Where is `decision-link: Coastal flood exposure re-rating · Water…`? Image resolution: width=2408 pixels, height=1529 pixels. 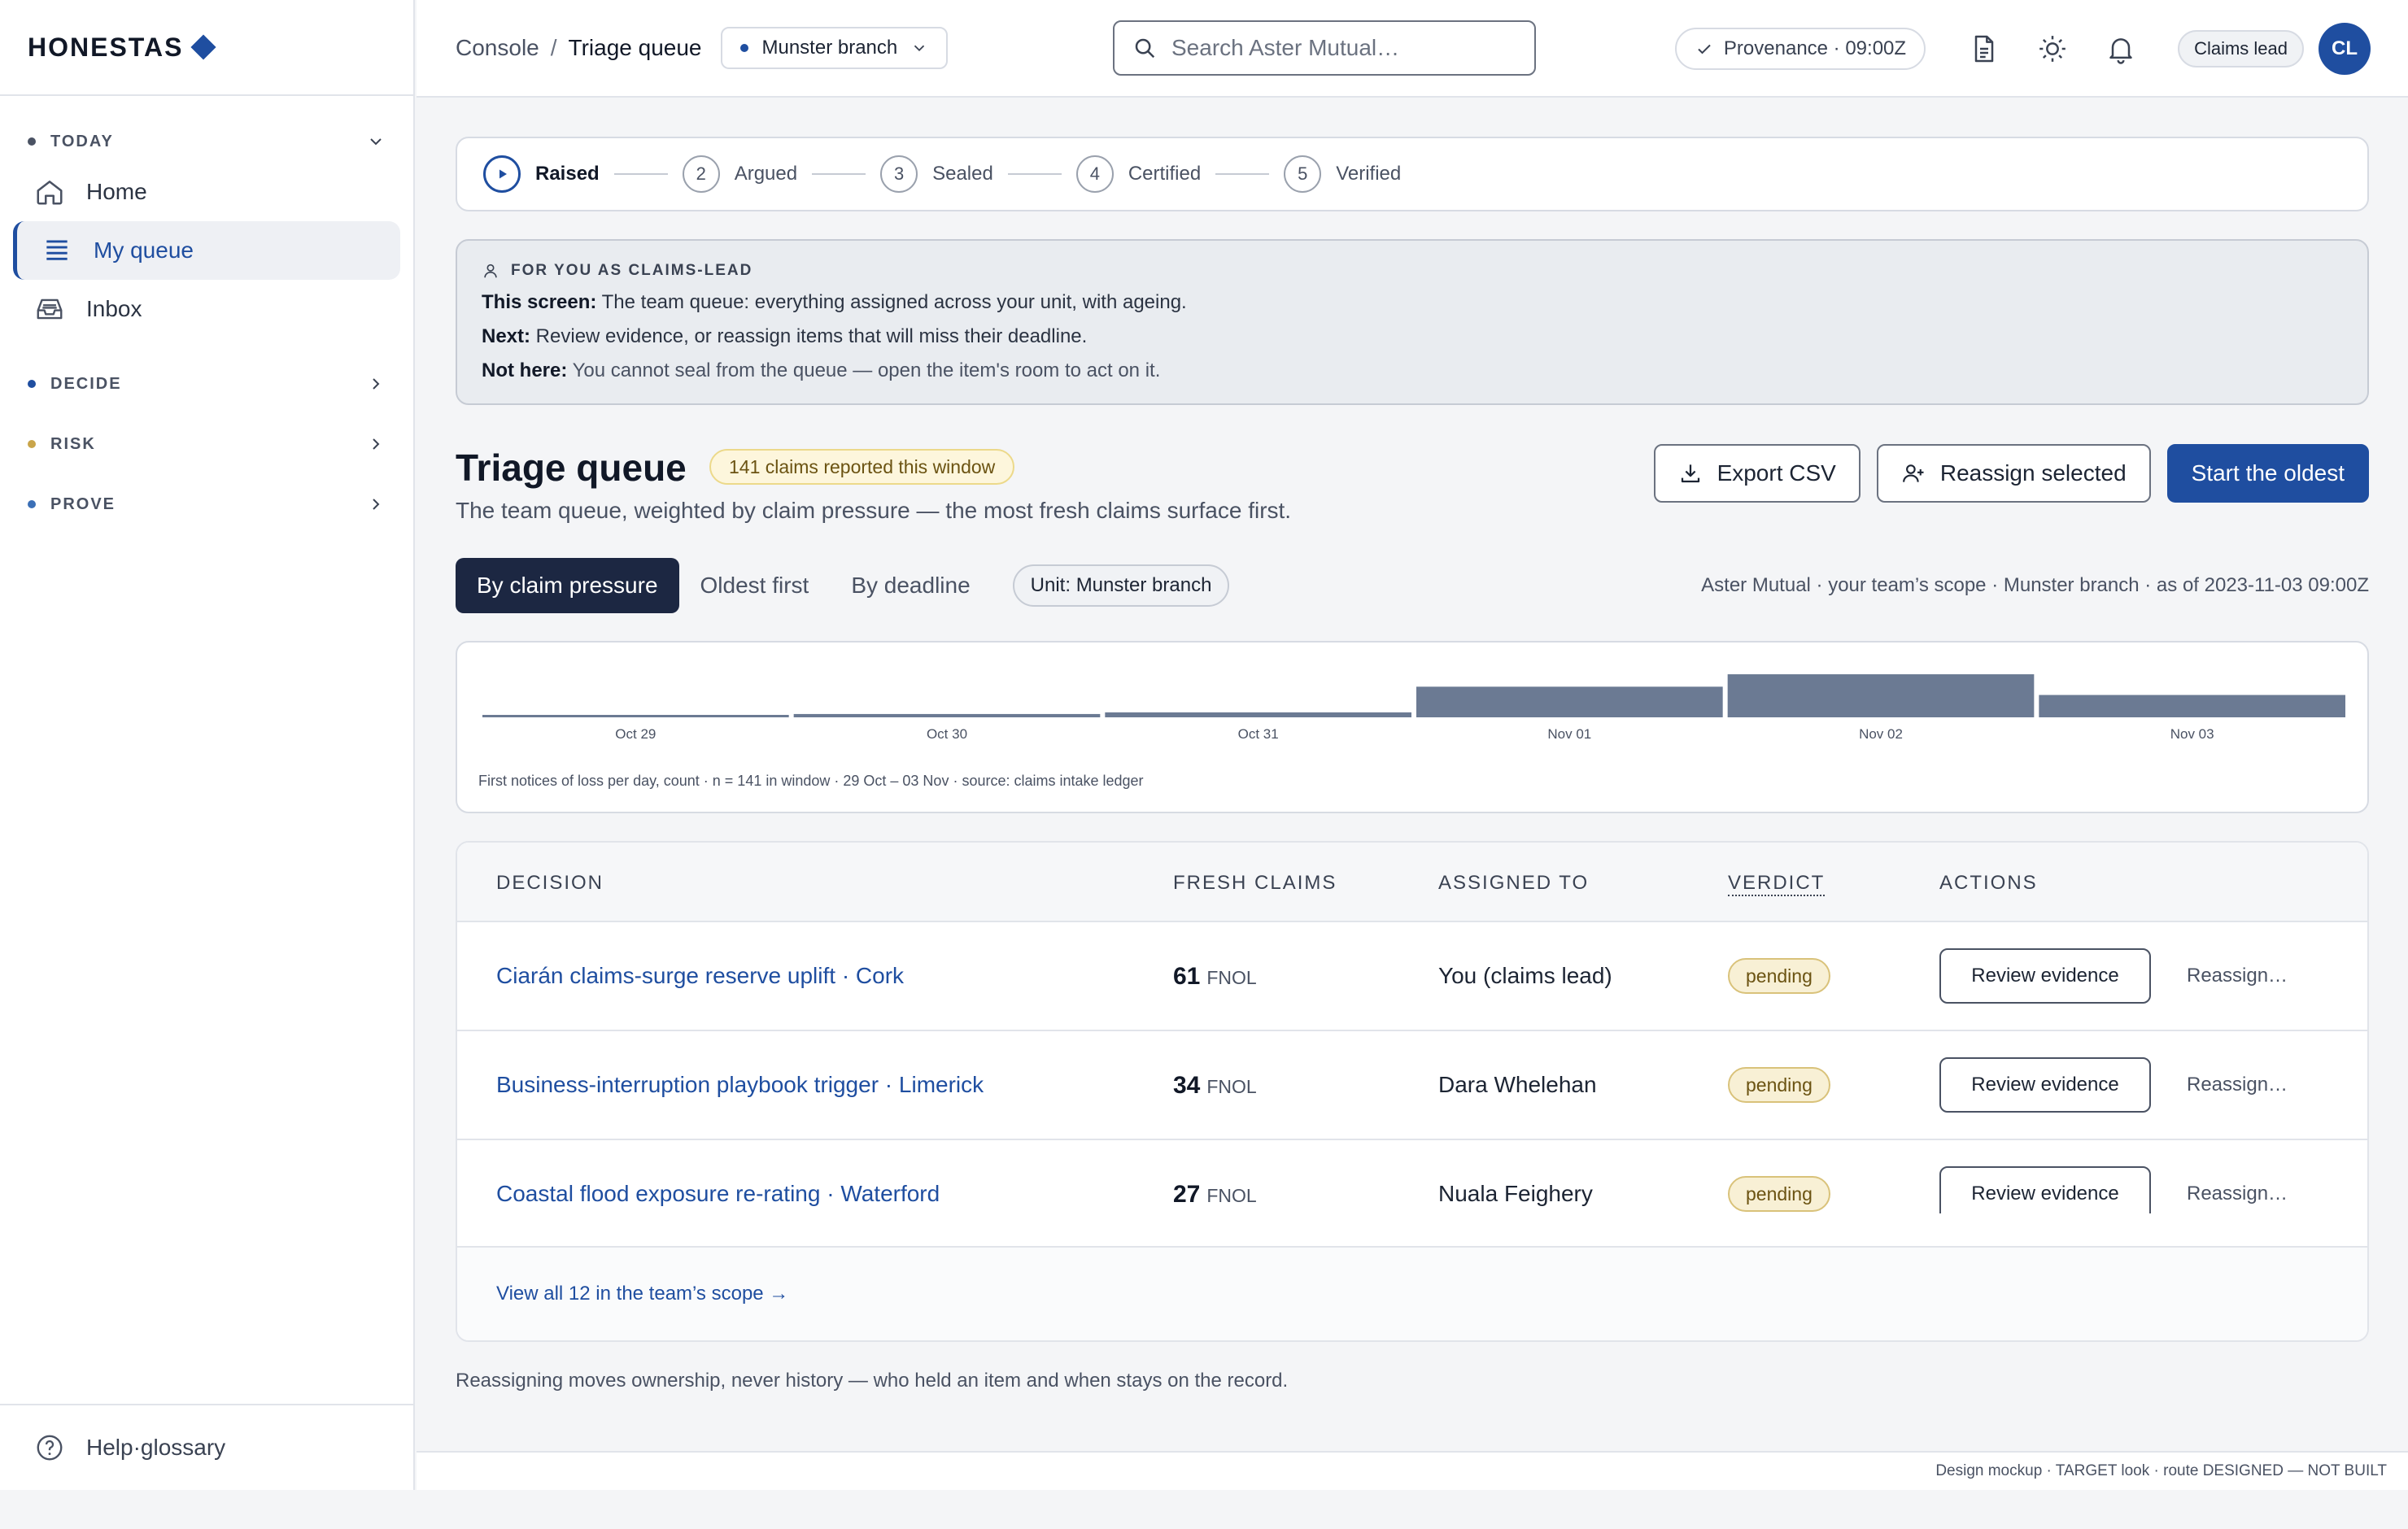 decision-link: Coastal flood exposure re-rating · Water… is located at coordinates (718, 1194).